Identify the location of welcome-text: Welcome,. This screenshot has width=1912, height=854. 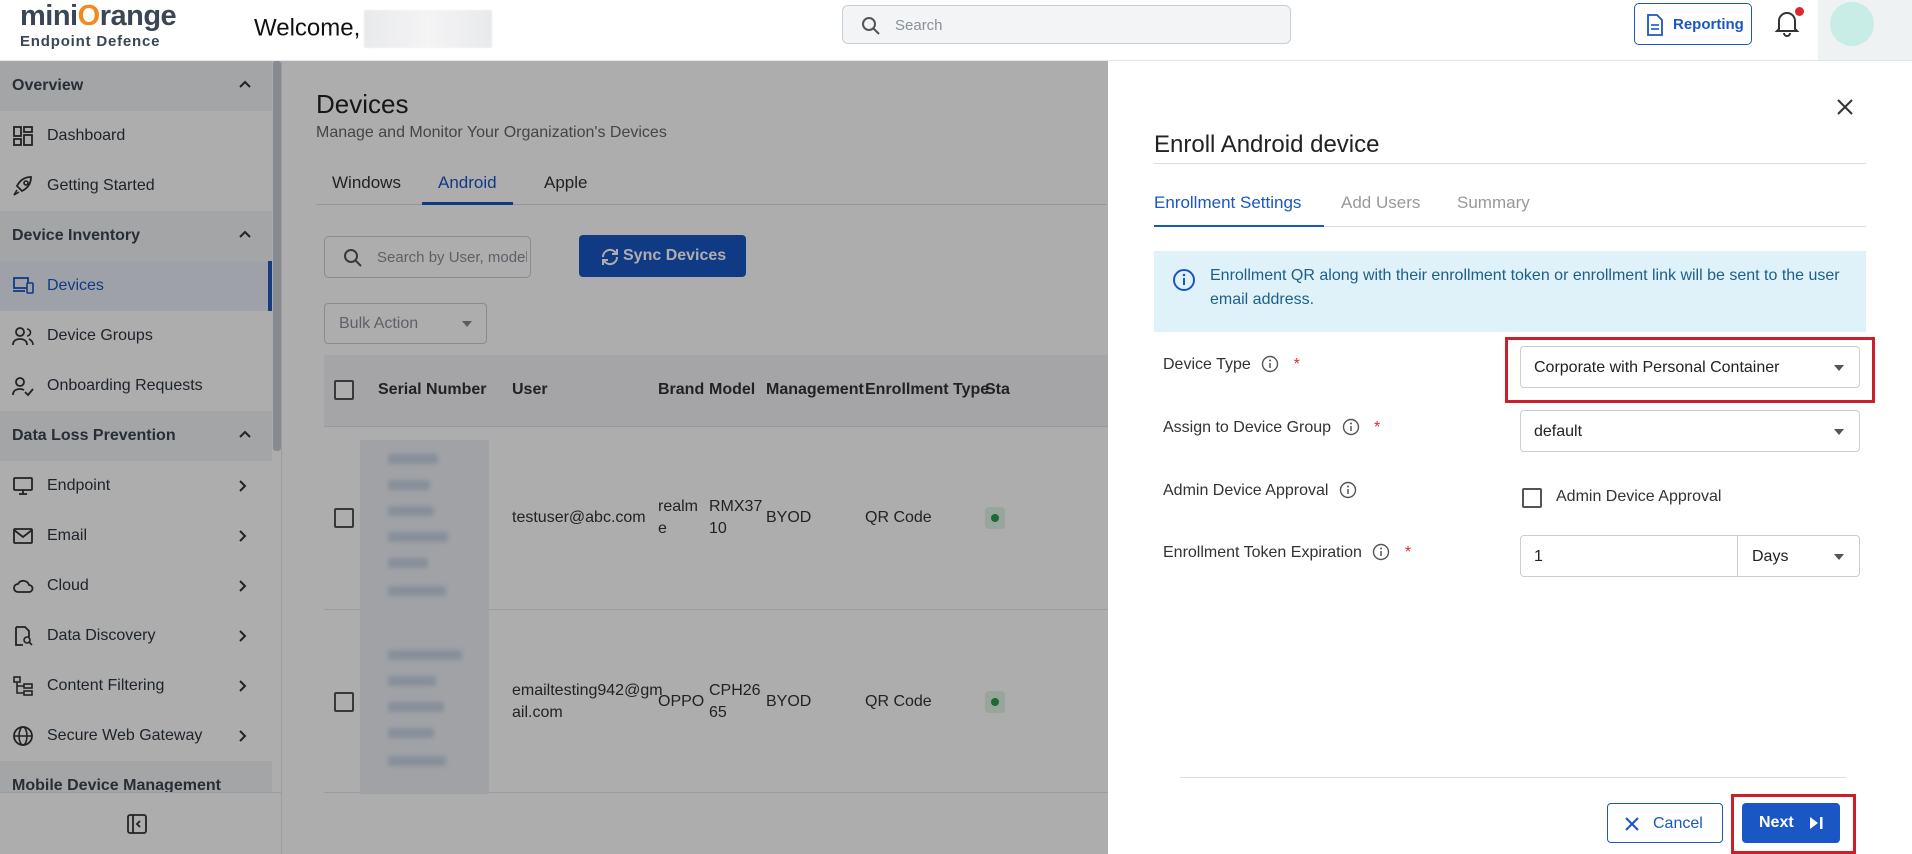
(373, 29).